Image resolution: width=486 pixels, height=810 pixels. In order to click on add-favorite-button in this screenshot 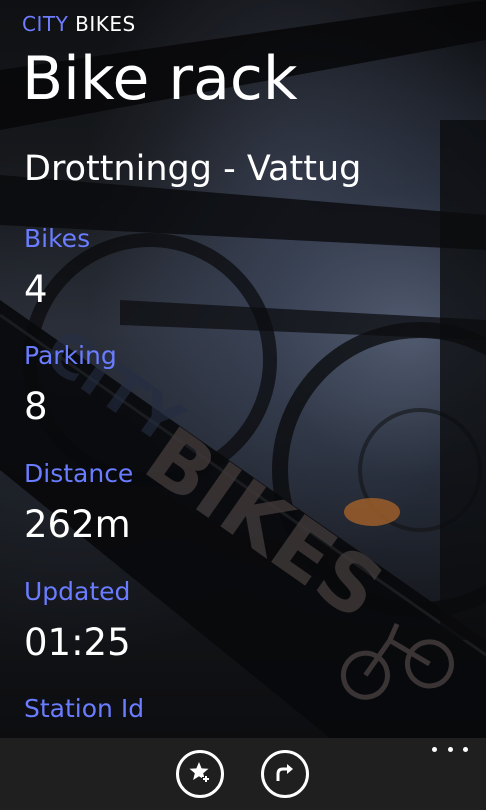, I will do `click(200, 774)`.